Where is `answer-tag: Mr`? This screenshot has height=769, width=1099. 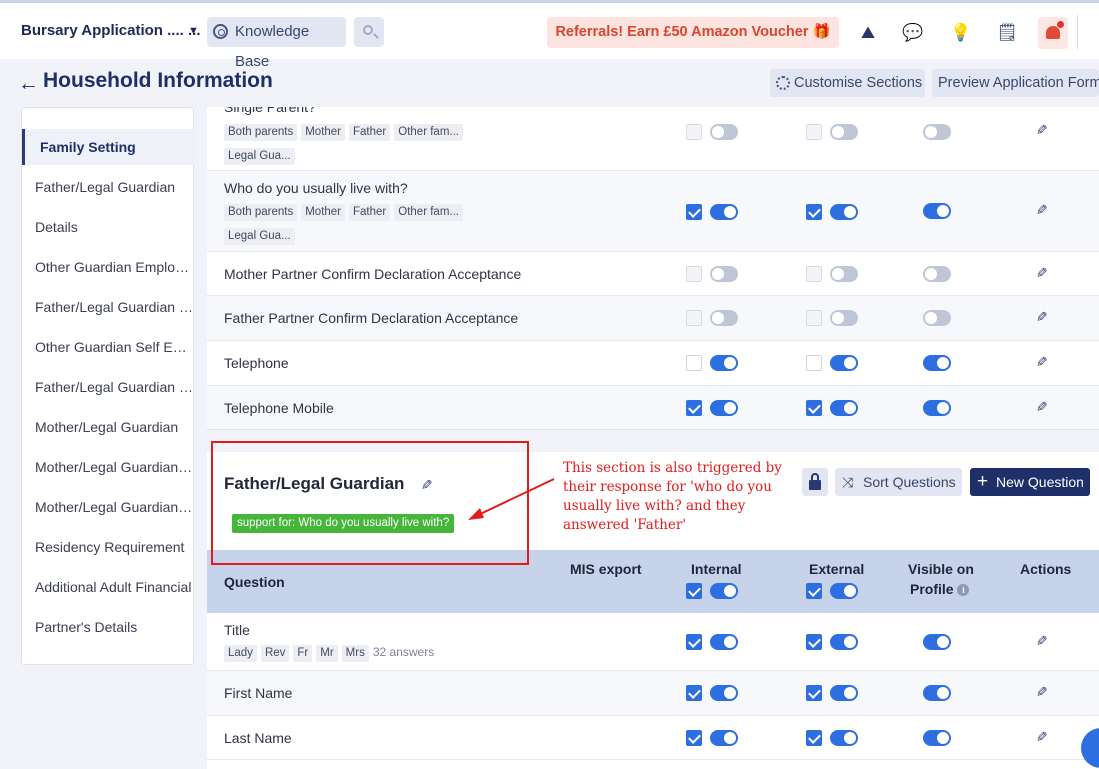
answer-tag: Mr is located at coordinates (327, 653).